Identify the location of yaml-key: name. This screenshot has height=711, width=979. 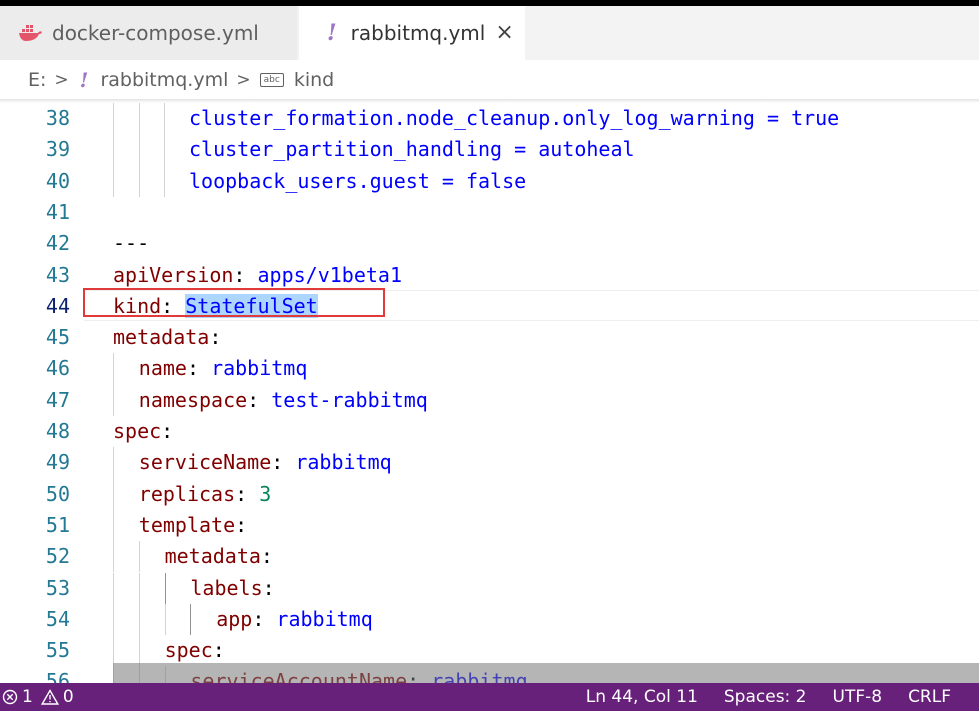
(162, 368).